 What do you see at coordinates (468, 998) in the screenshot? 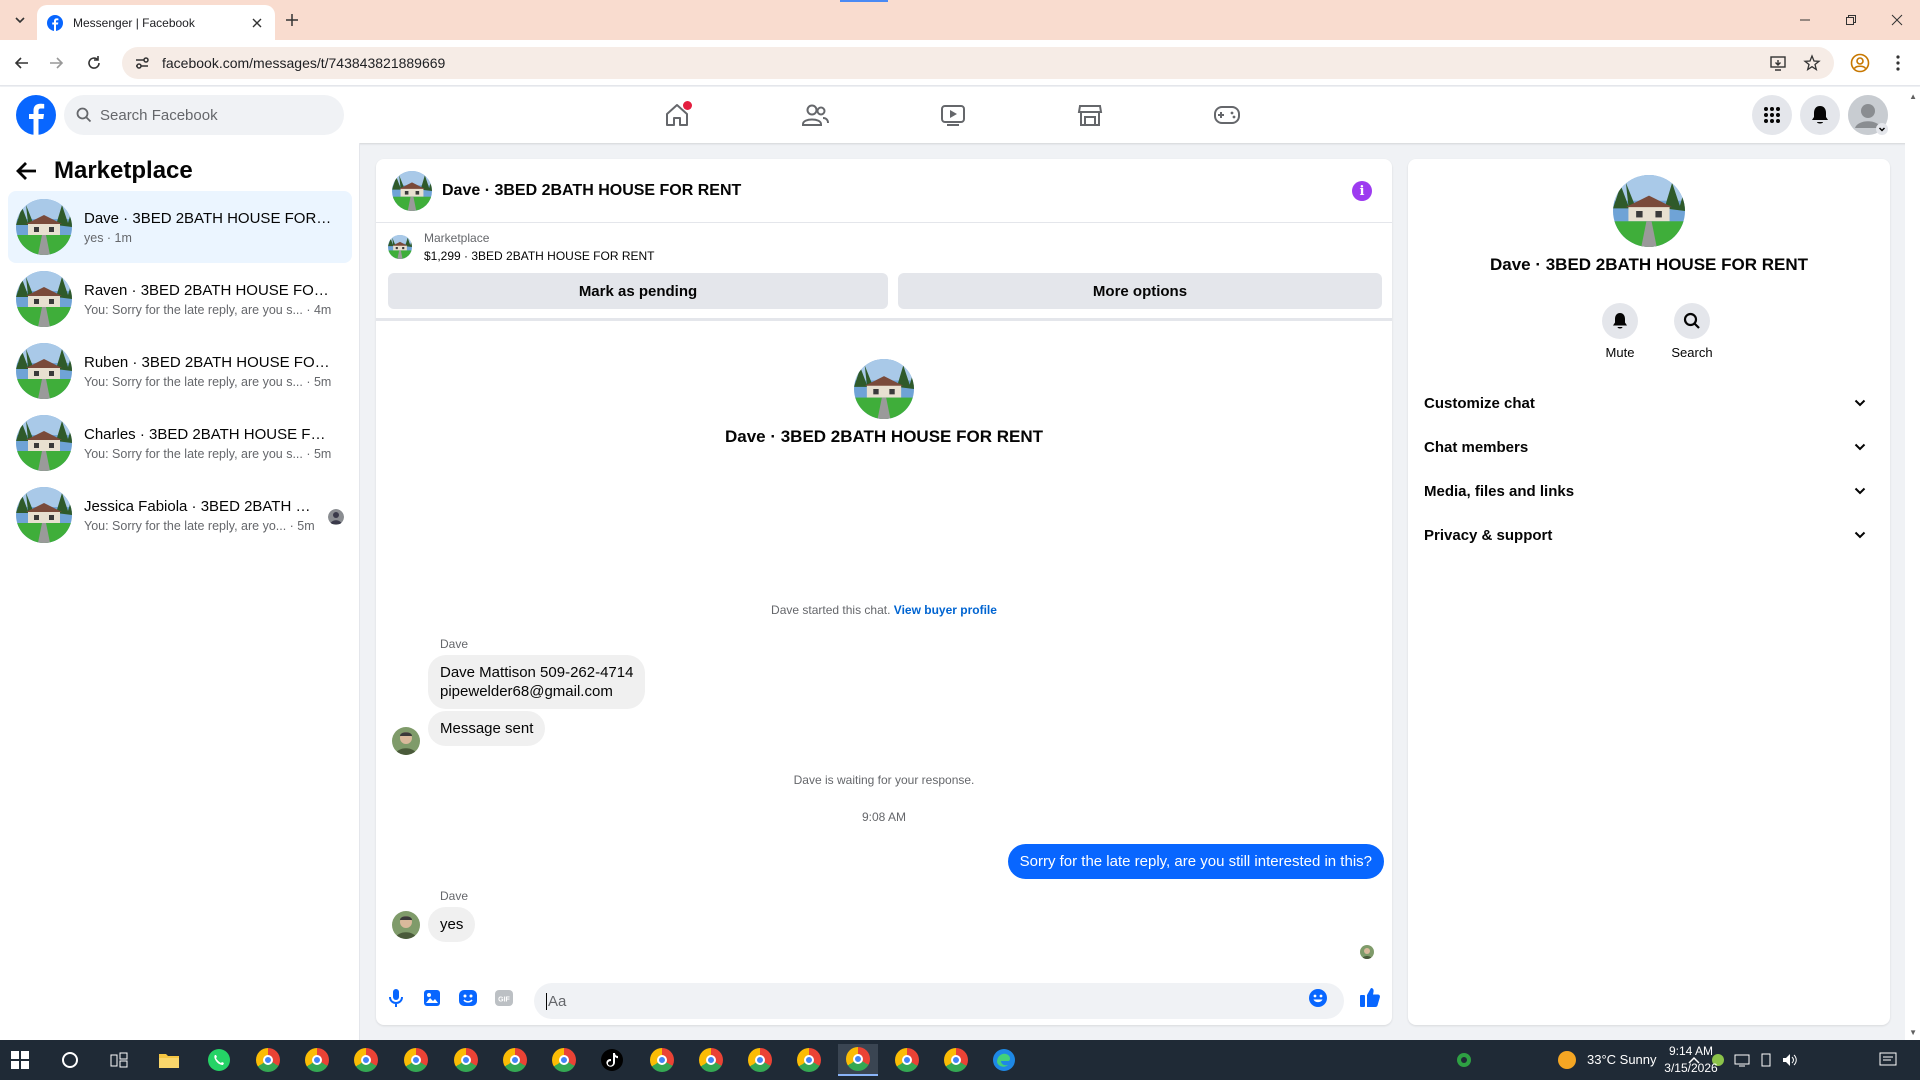
I see `sticker-icon` at bounding box center [468, 998].